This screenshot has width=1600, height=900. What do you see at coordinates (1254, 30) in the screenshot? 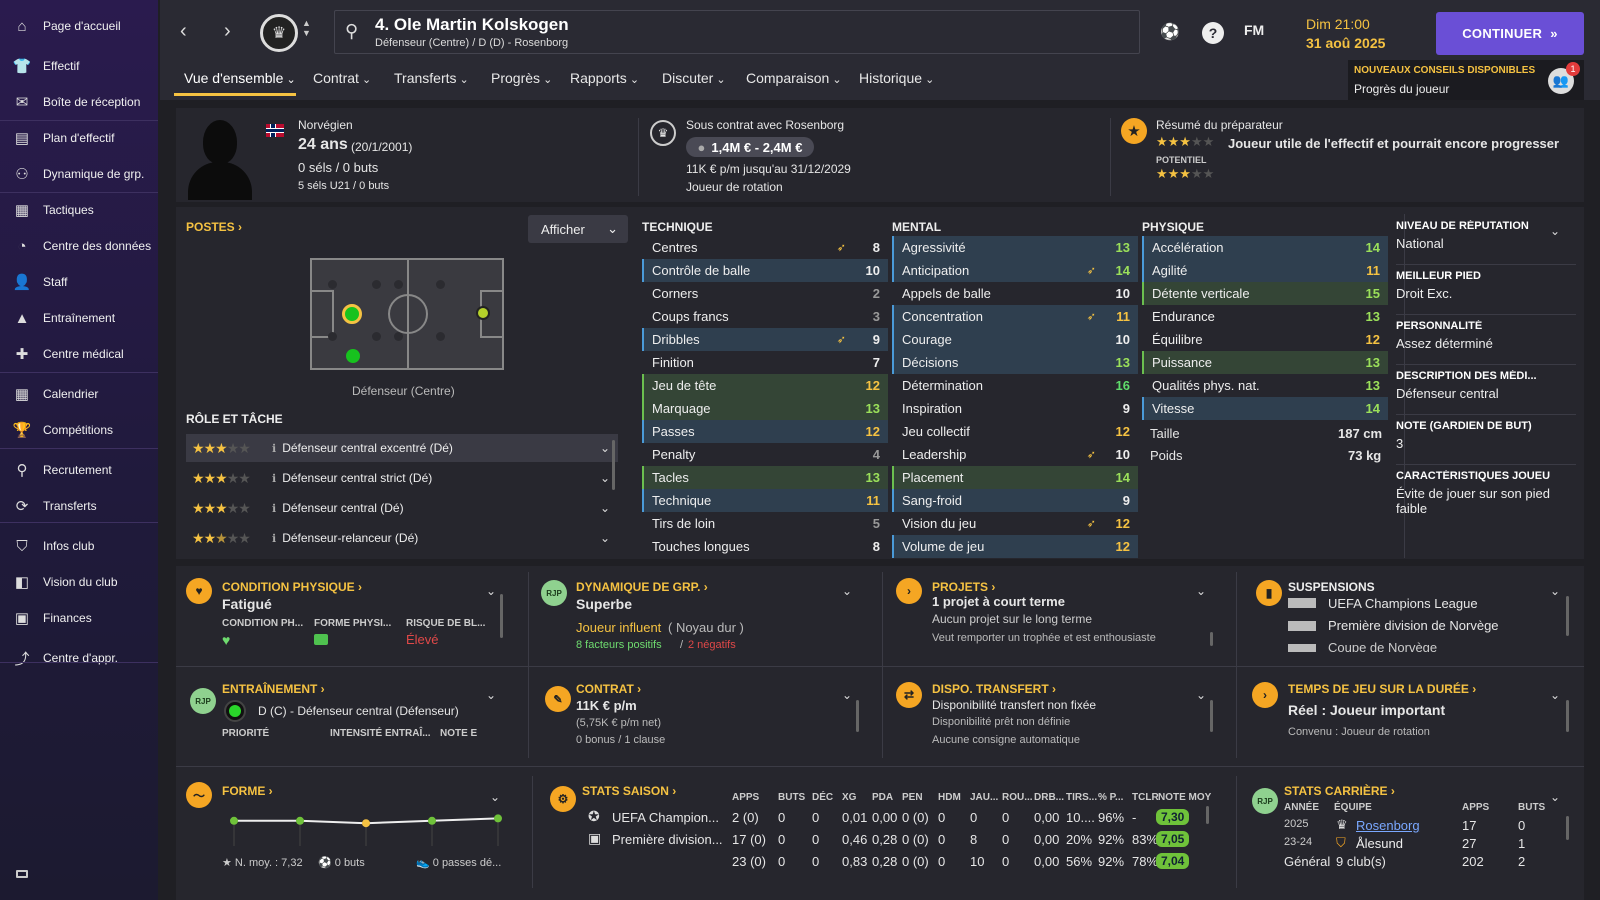
I see `fm-logo: FM` at bounding box center [1254, 30].